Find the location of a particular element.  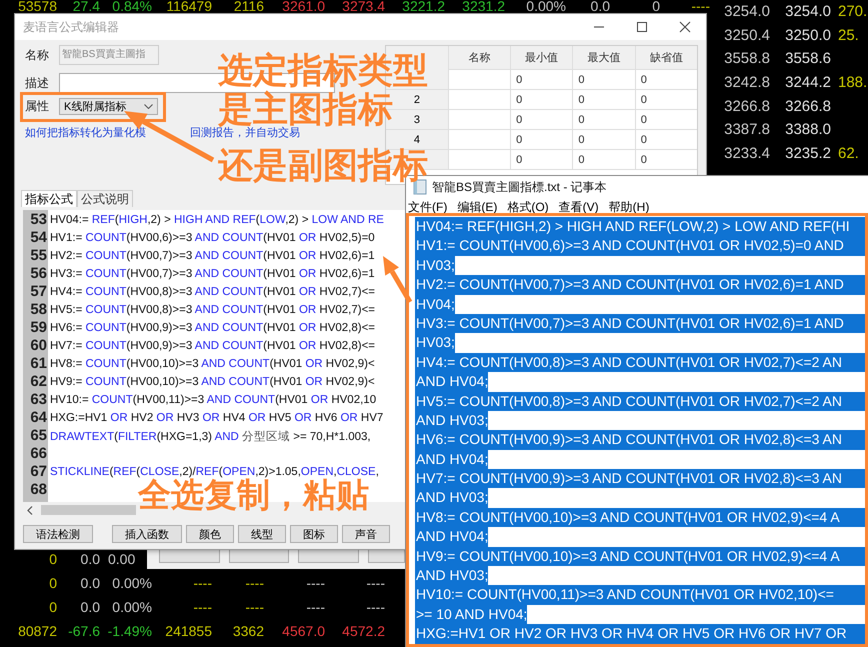

menu-item: 编辑(E) is located at coordinates (477, 207).